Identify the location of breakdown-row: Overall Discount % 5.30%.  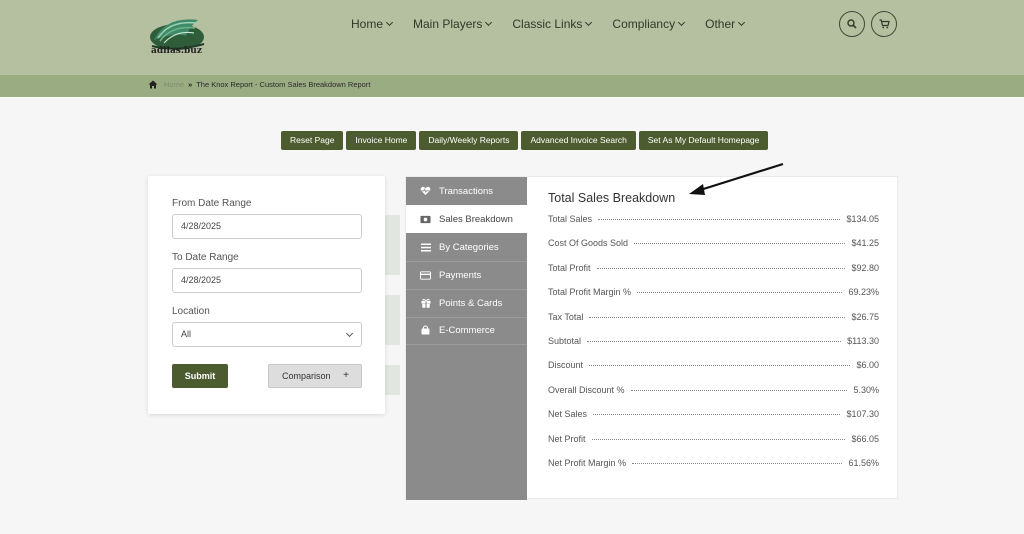
(713, 390).